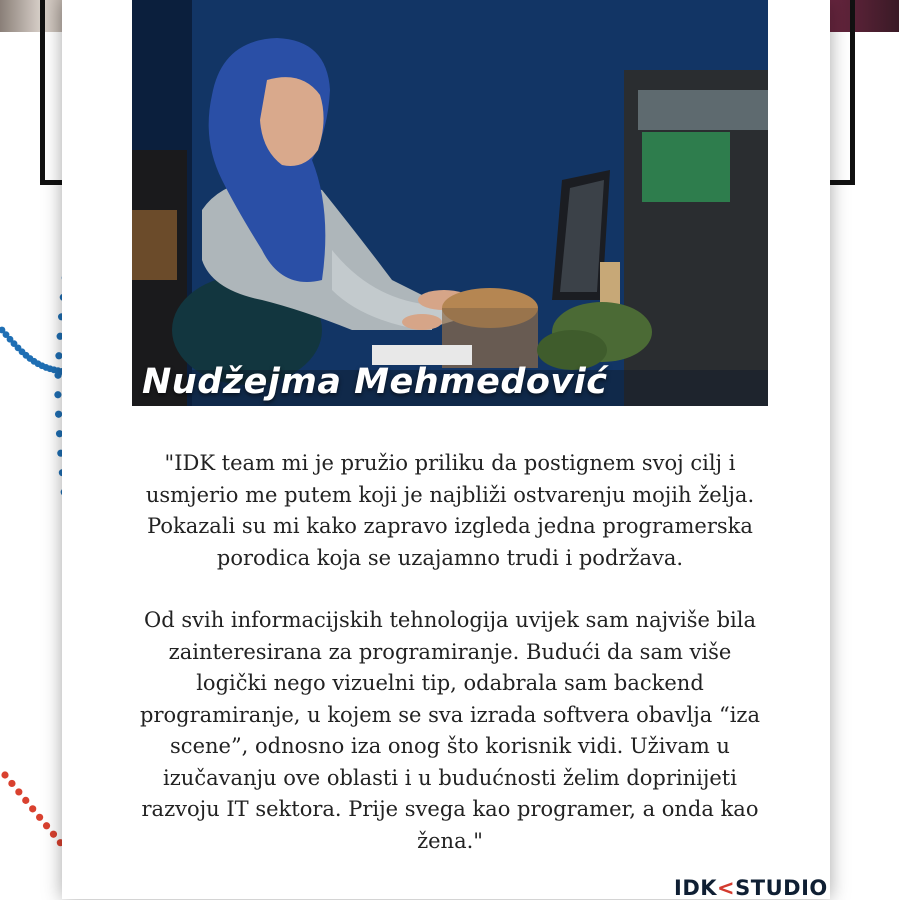  I want to click on logo-mark-icon: <, so click(726, 888).